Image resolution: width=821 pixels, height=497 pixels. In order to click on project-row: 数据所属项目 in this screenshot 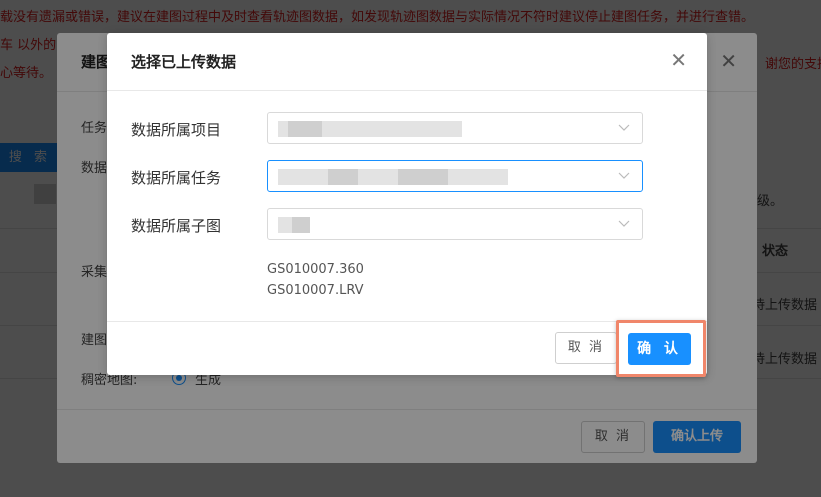, I will do `click(407, 129)`.